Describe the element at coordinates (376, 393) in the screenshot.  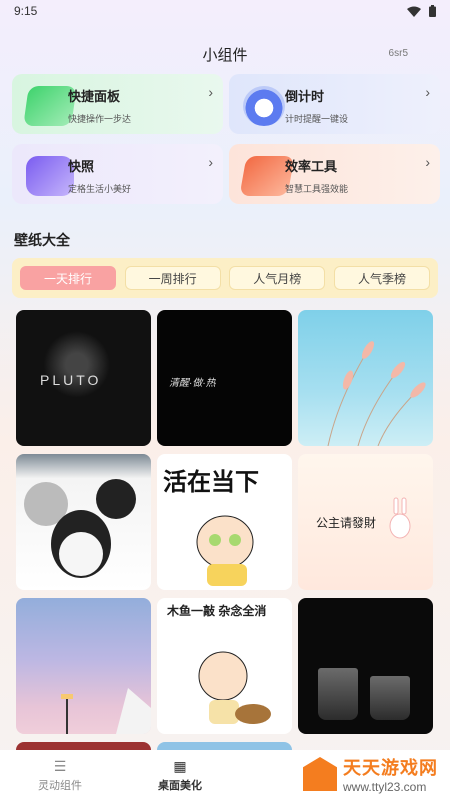
I see `grass-art` at that location.